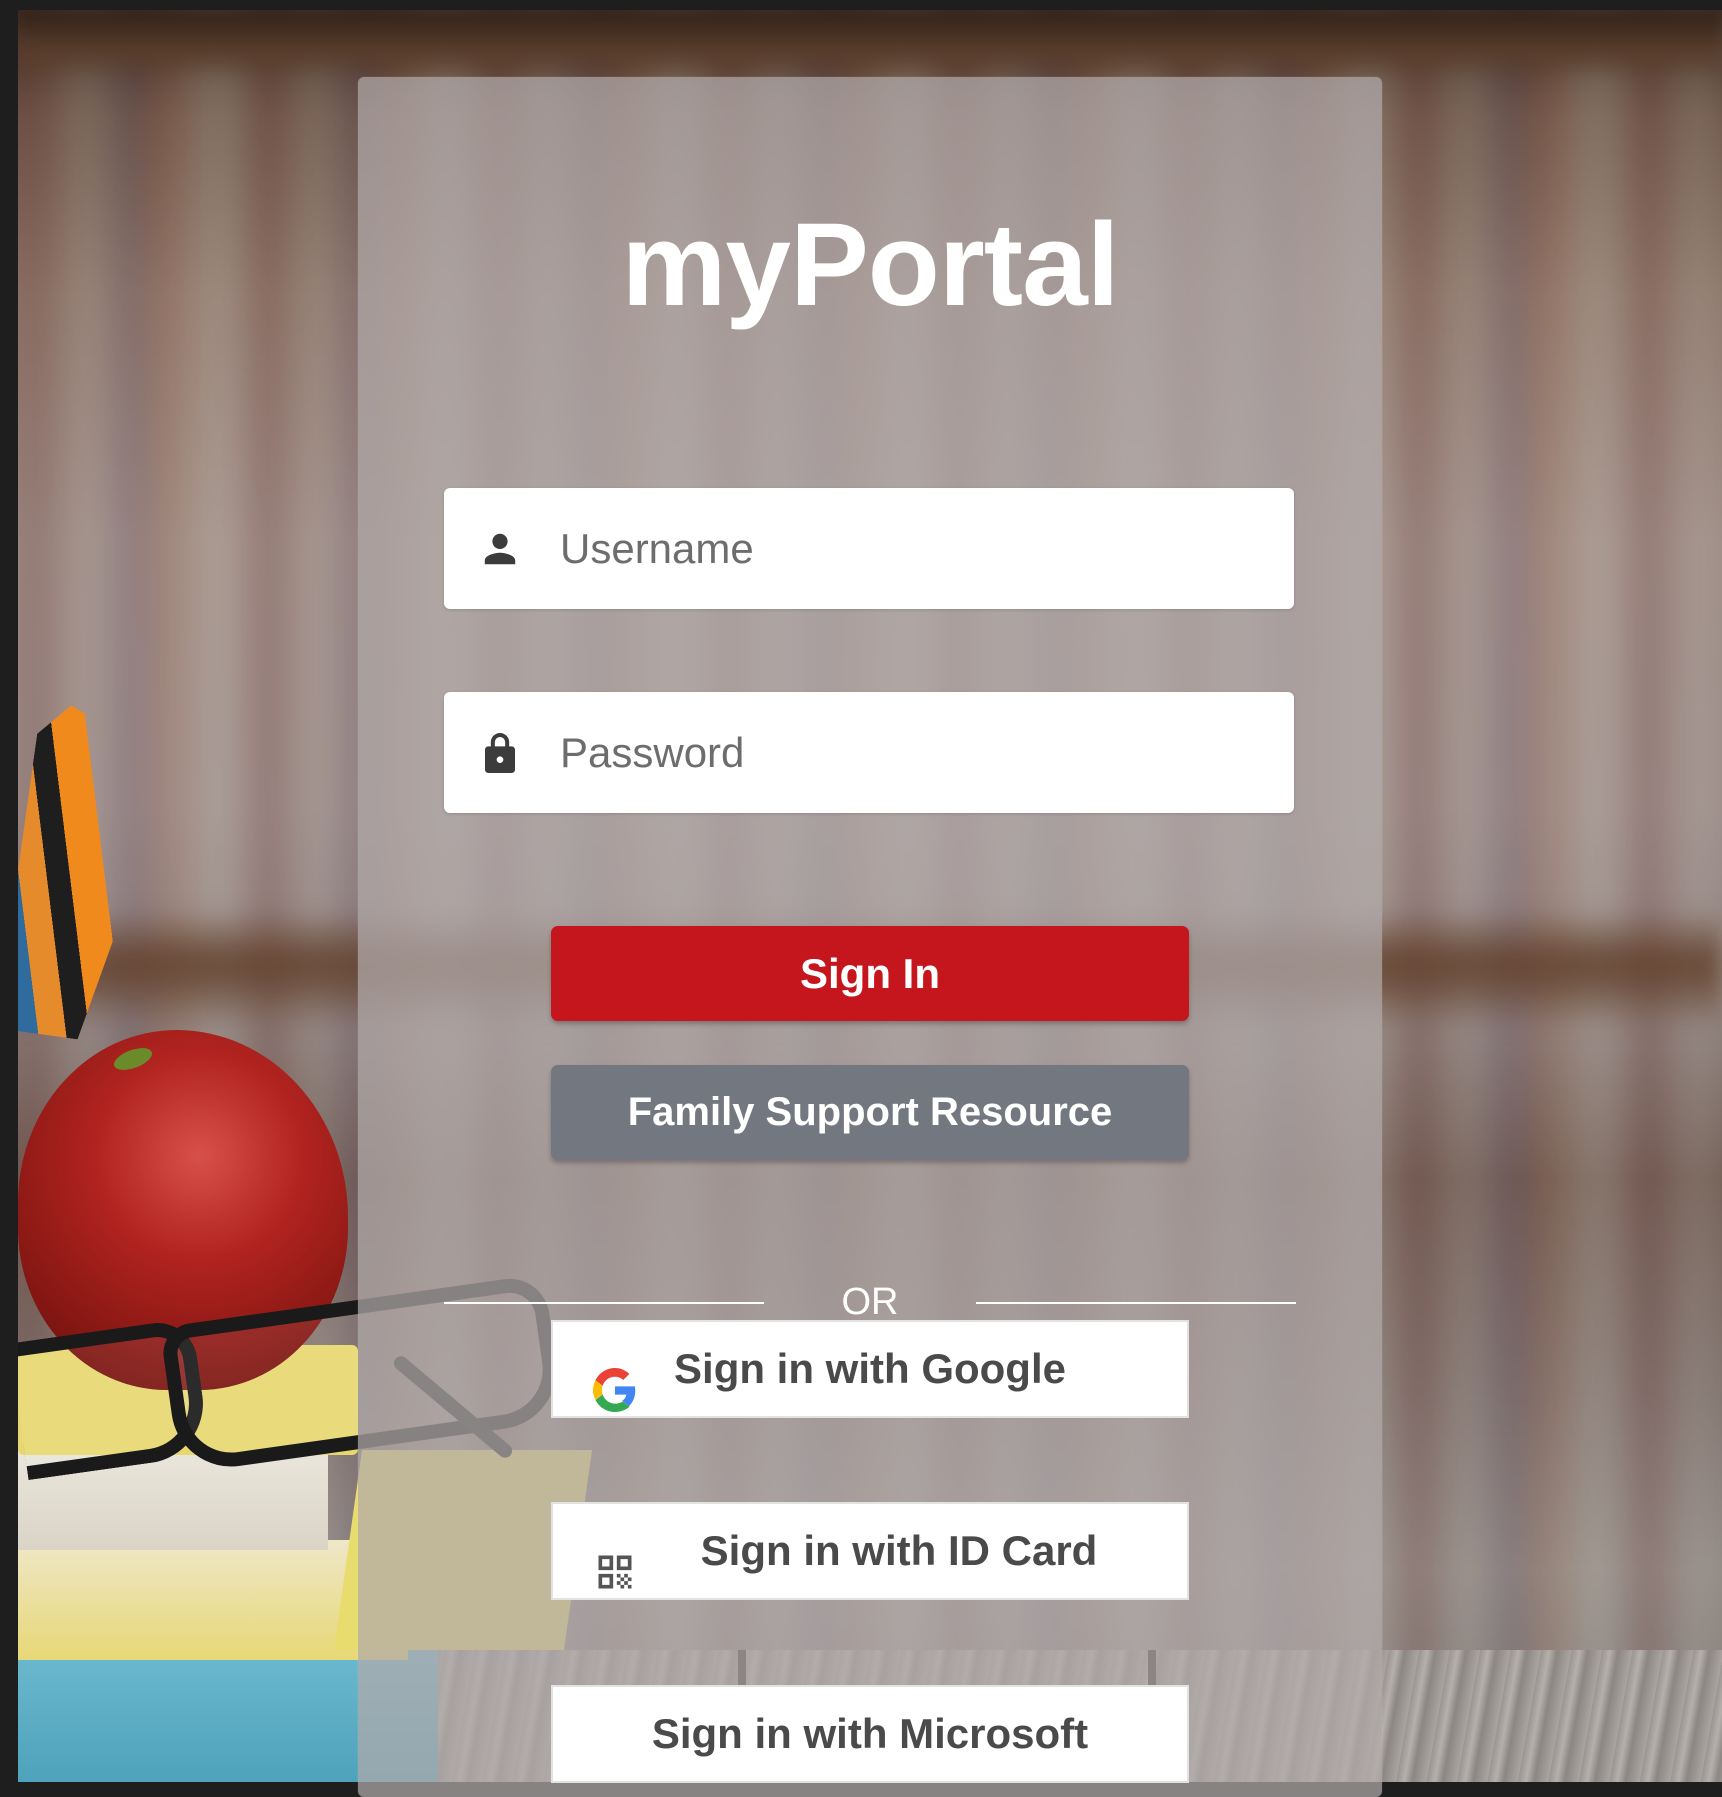 The height and width of the screenshot is (1797, 1722). What do you see at coordinates (615, 1560) in the screenshot?
I see `qr-code-icon` at bounding box center [615, 1560].